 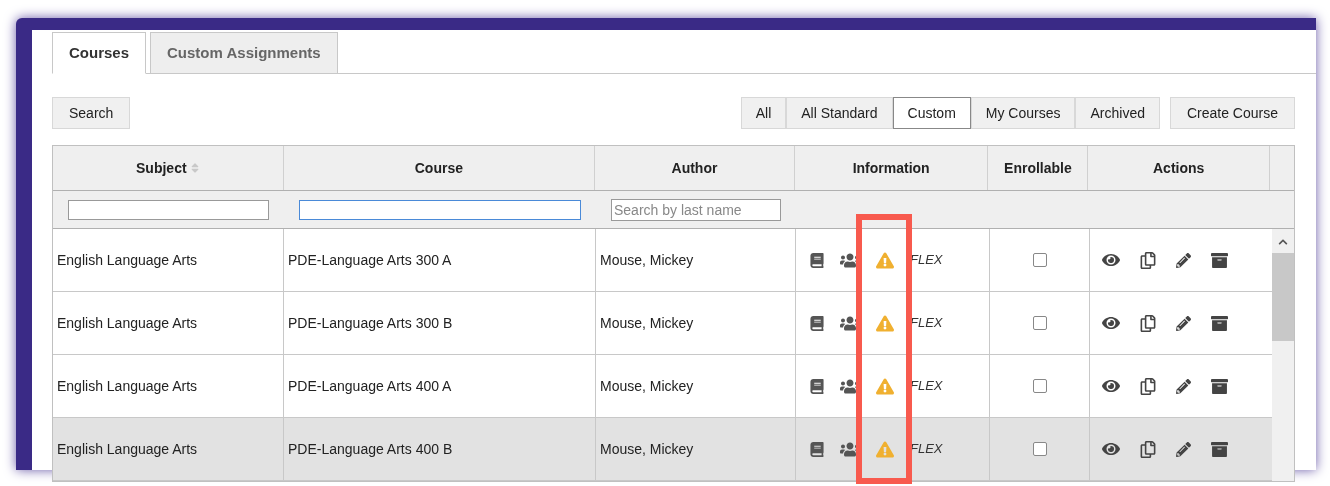 What do you see at coordinates (694, 168) in the screenshot?
I see `column-header: Author` at bounding box center [694, 168].